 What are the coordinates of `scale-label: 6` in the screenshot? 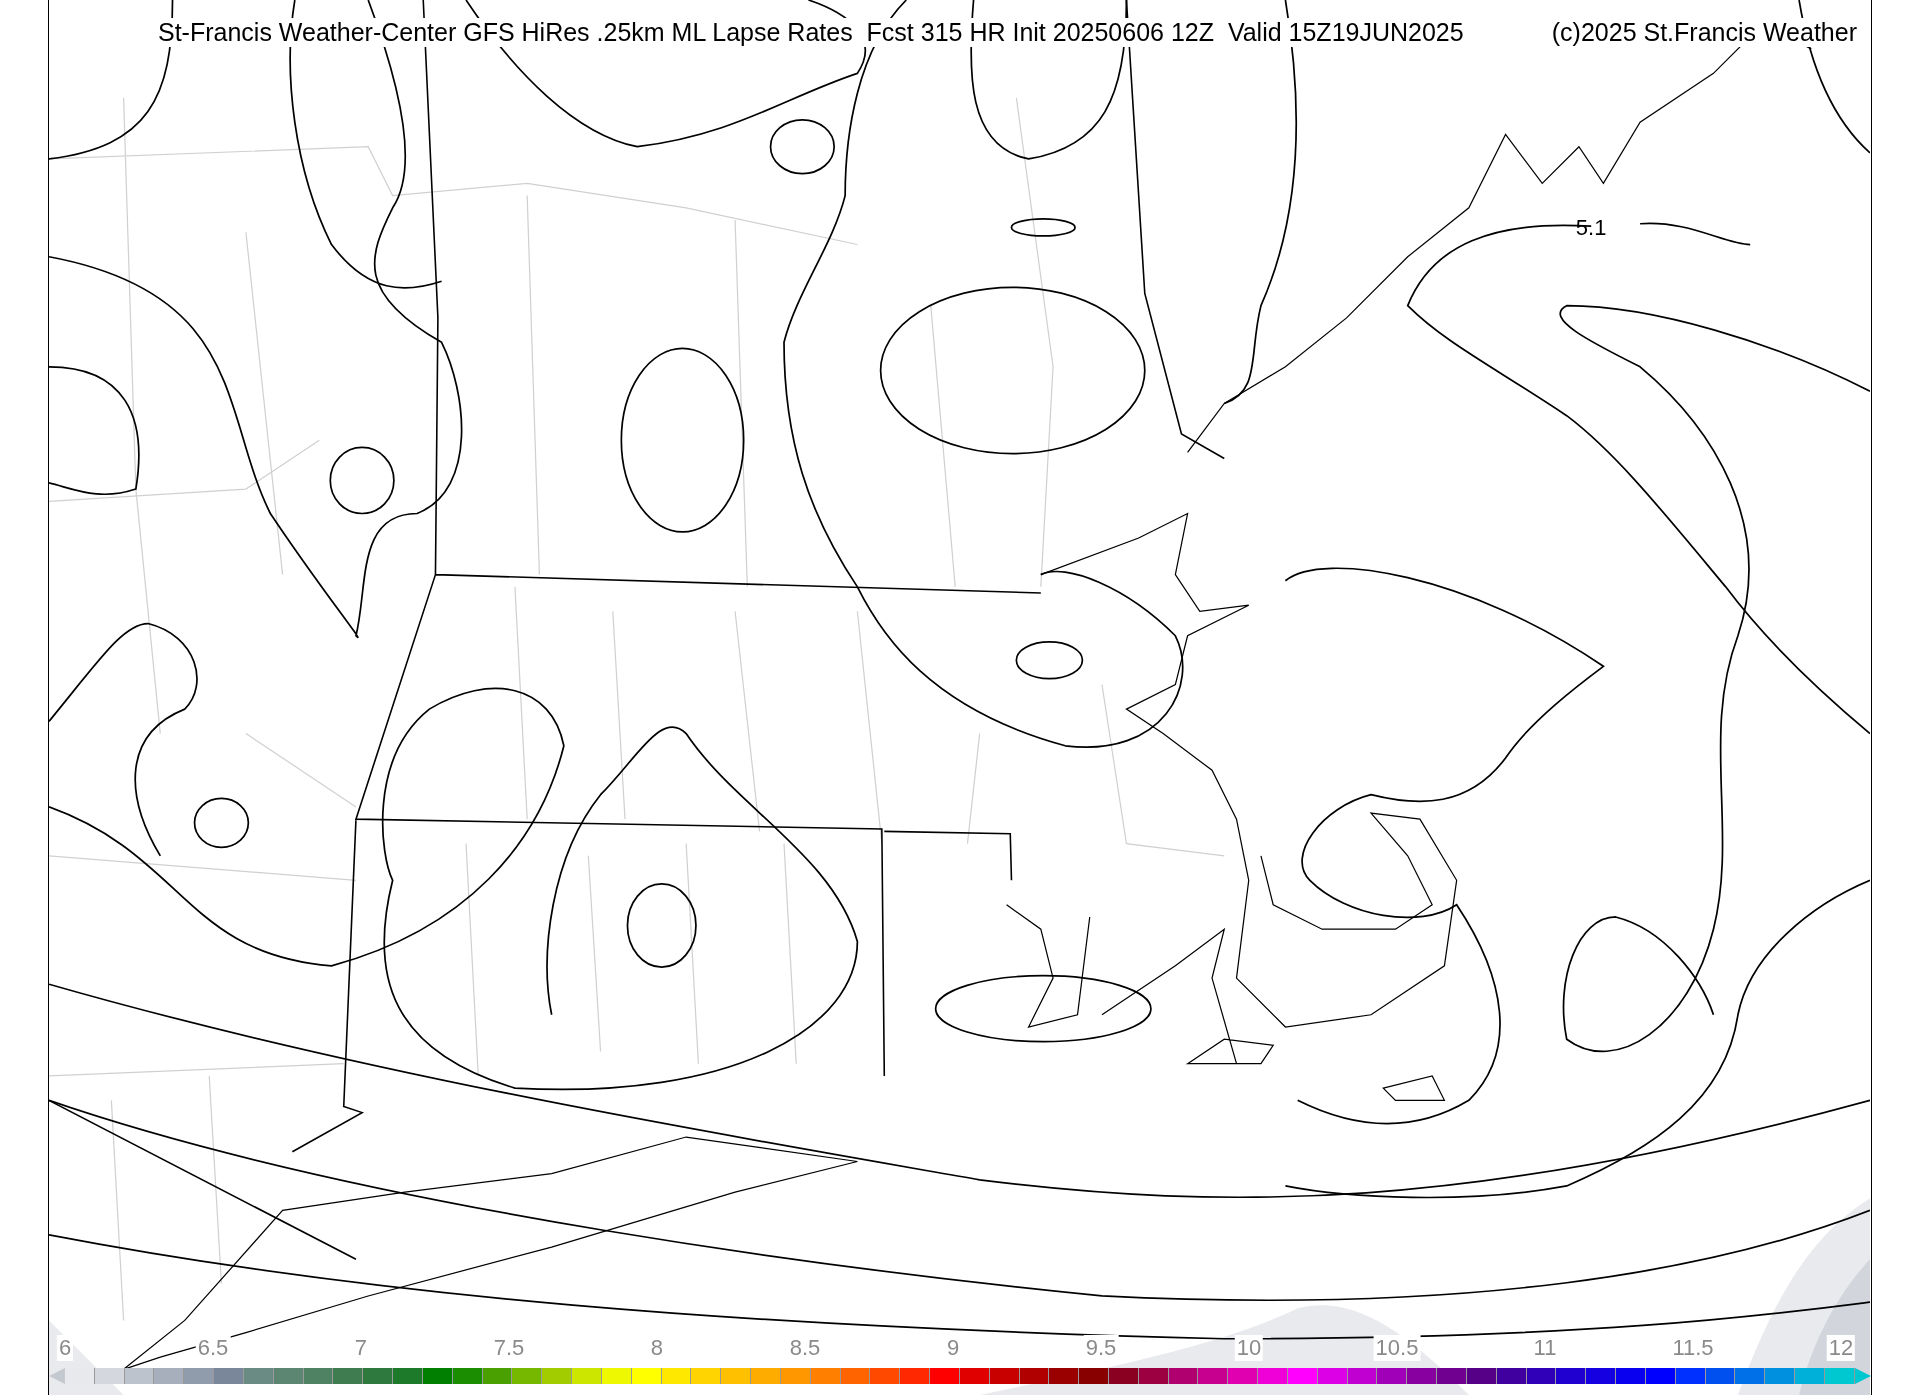 It's located at (65, 1348).